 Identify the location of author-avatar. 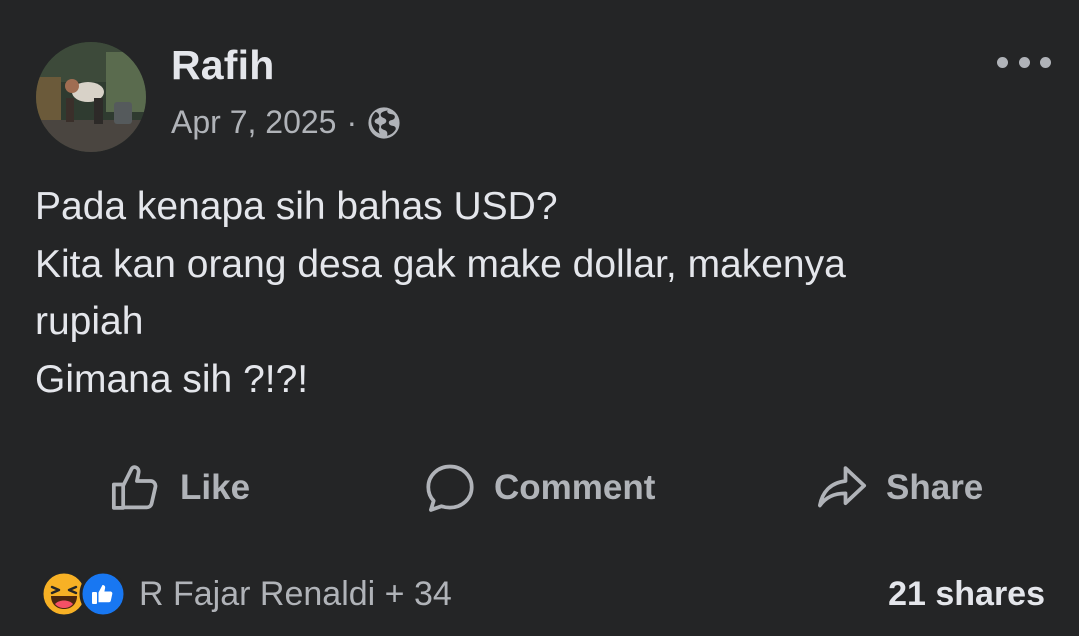
(91, 97).